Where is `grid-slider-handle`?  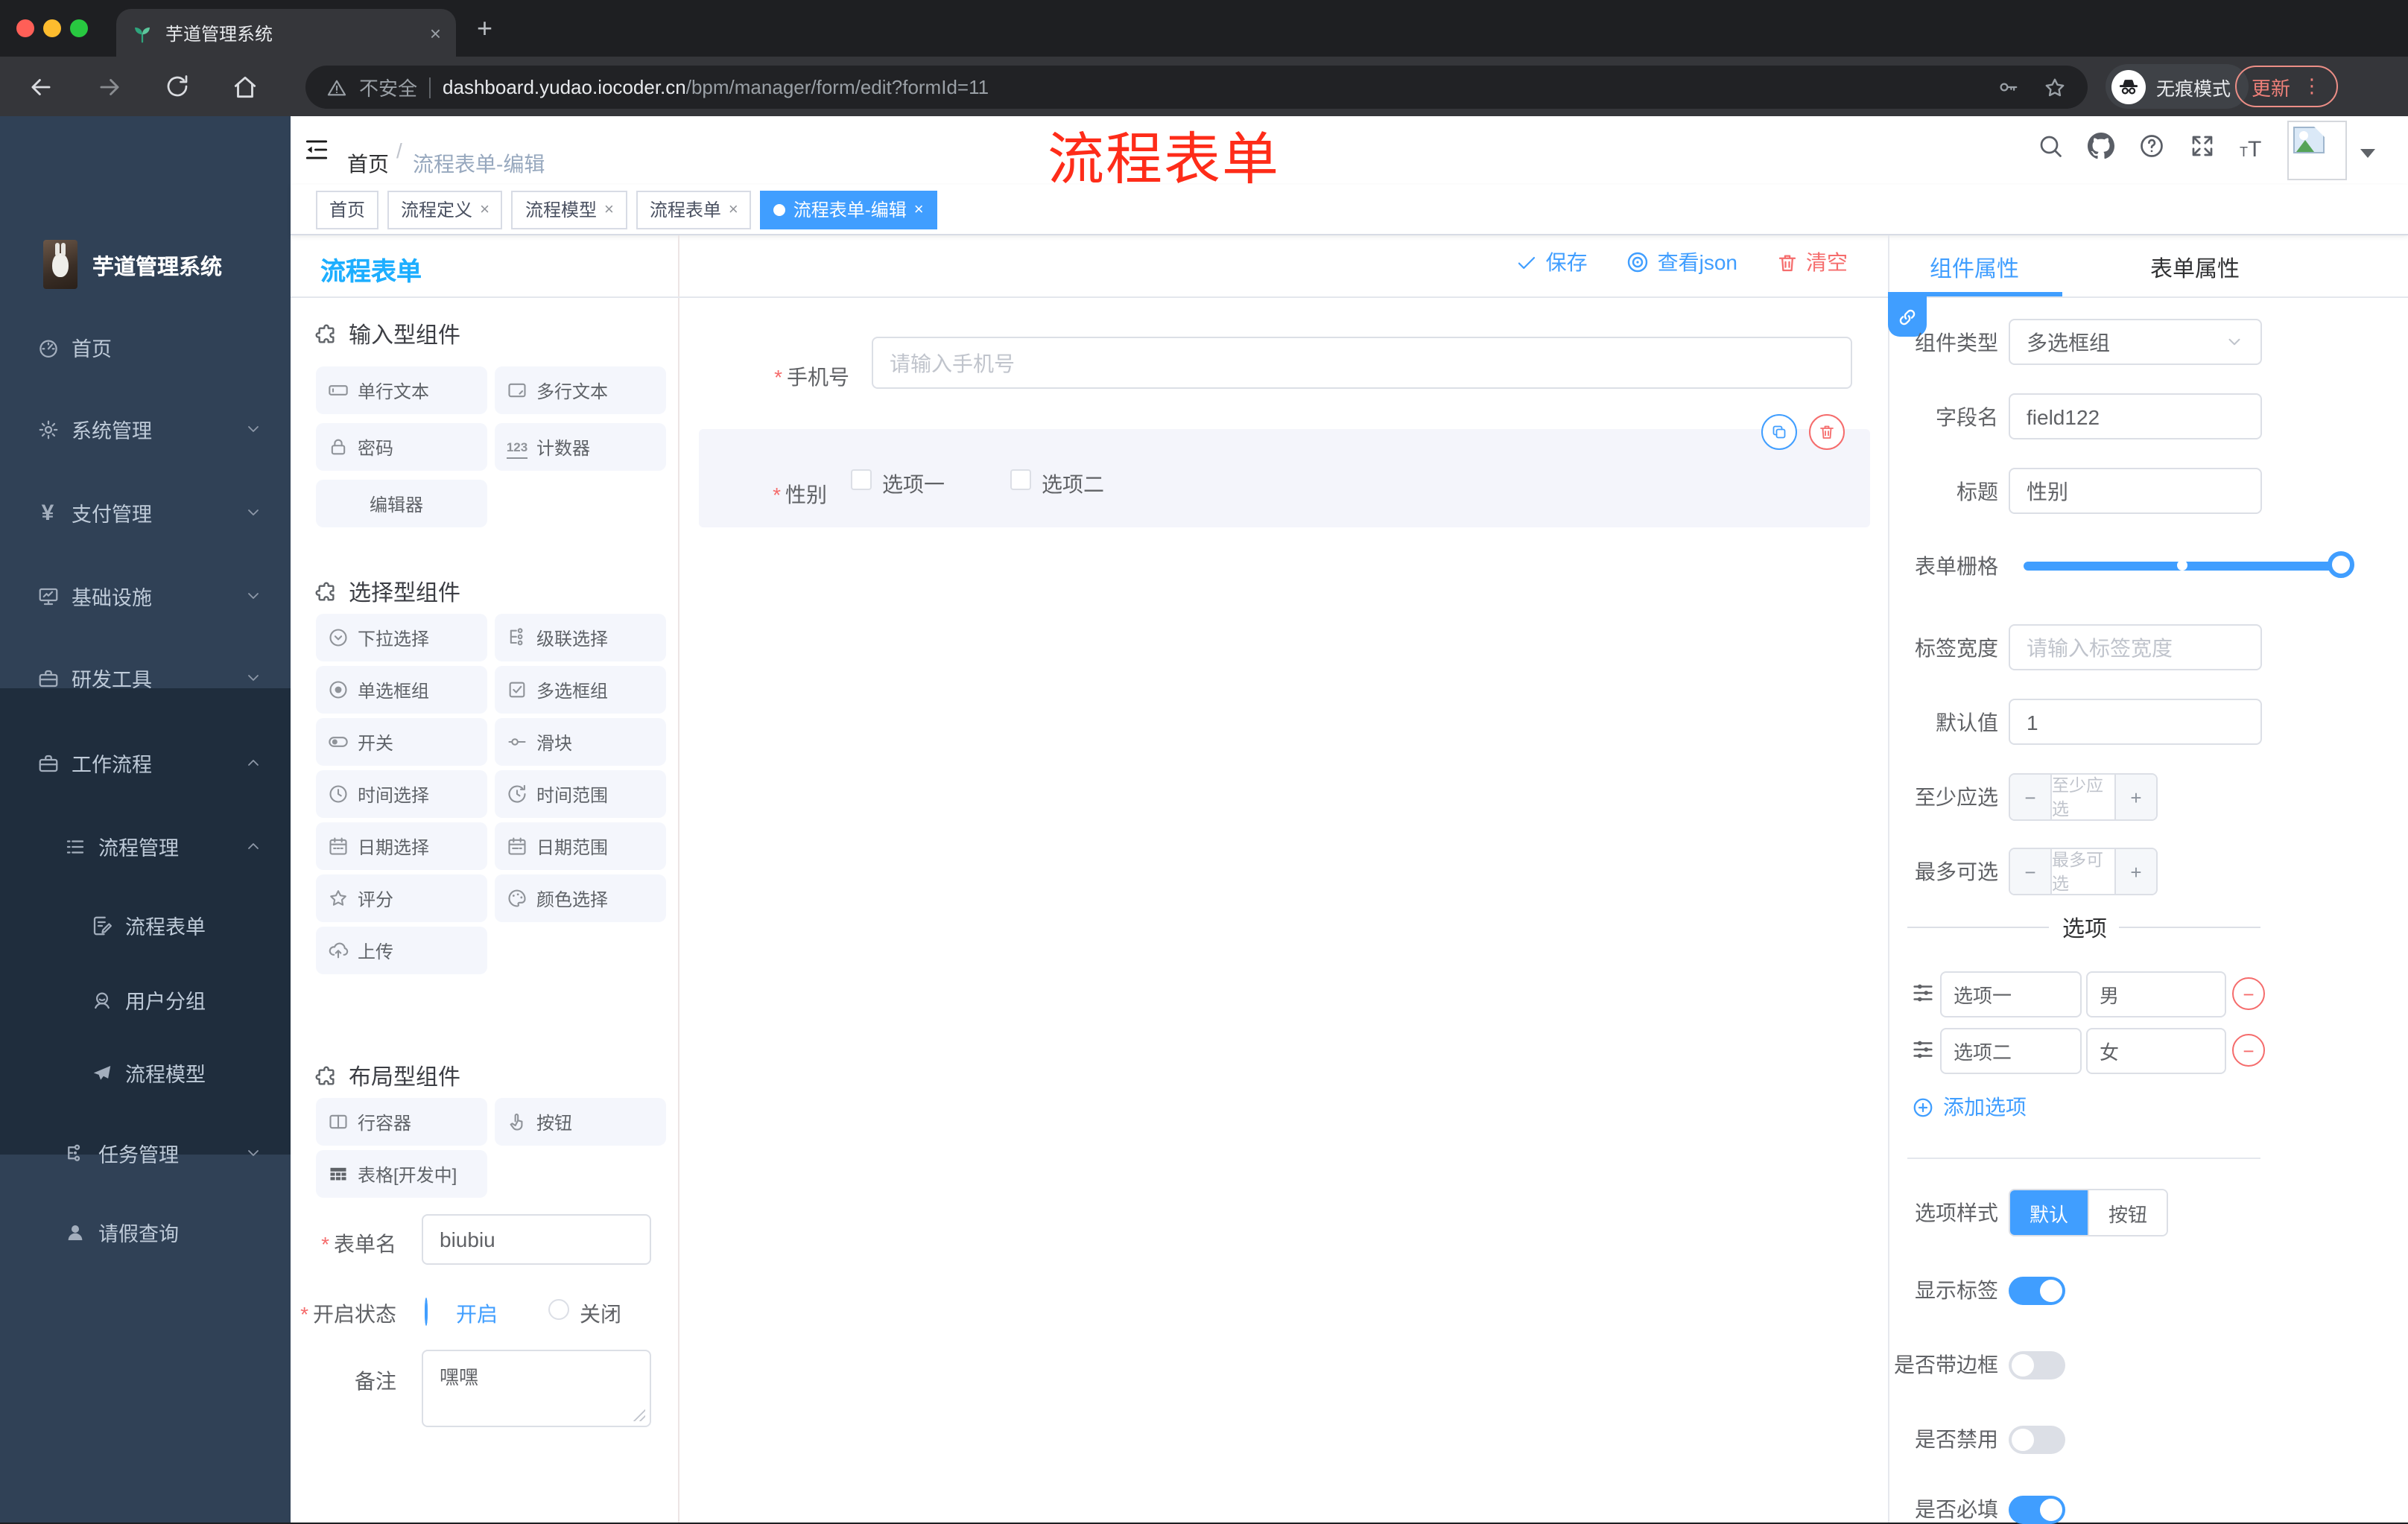
grid-slider-handle is located at coordinates (2341, 564).